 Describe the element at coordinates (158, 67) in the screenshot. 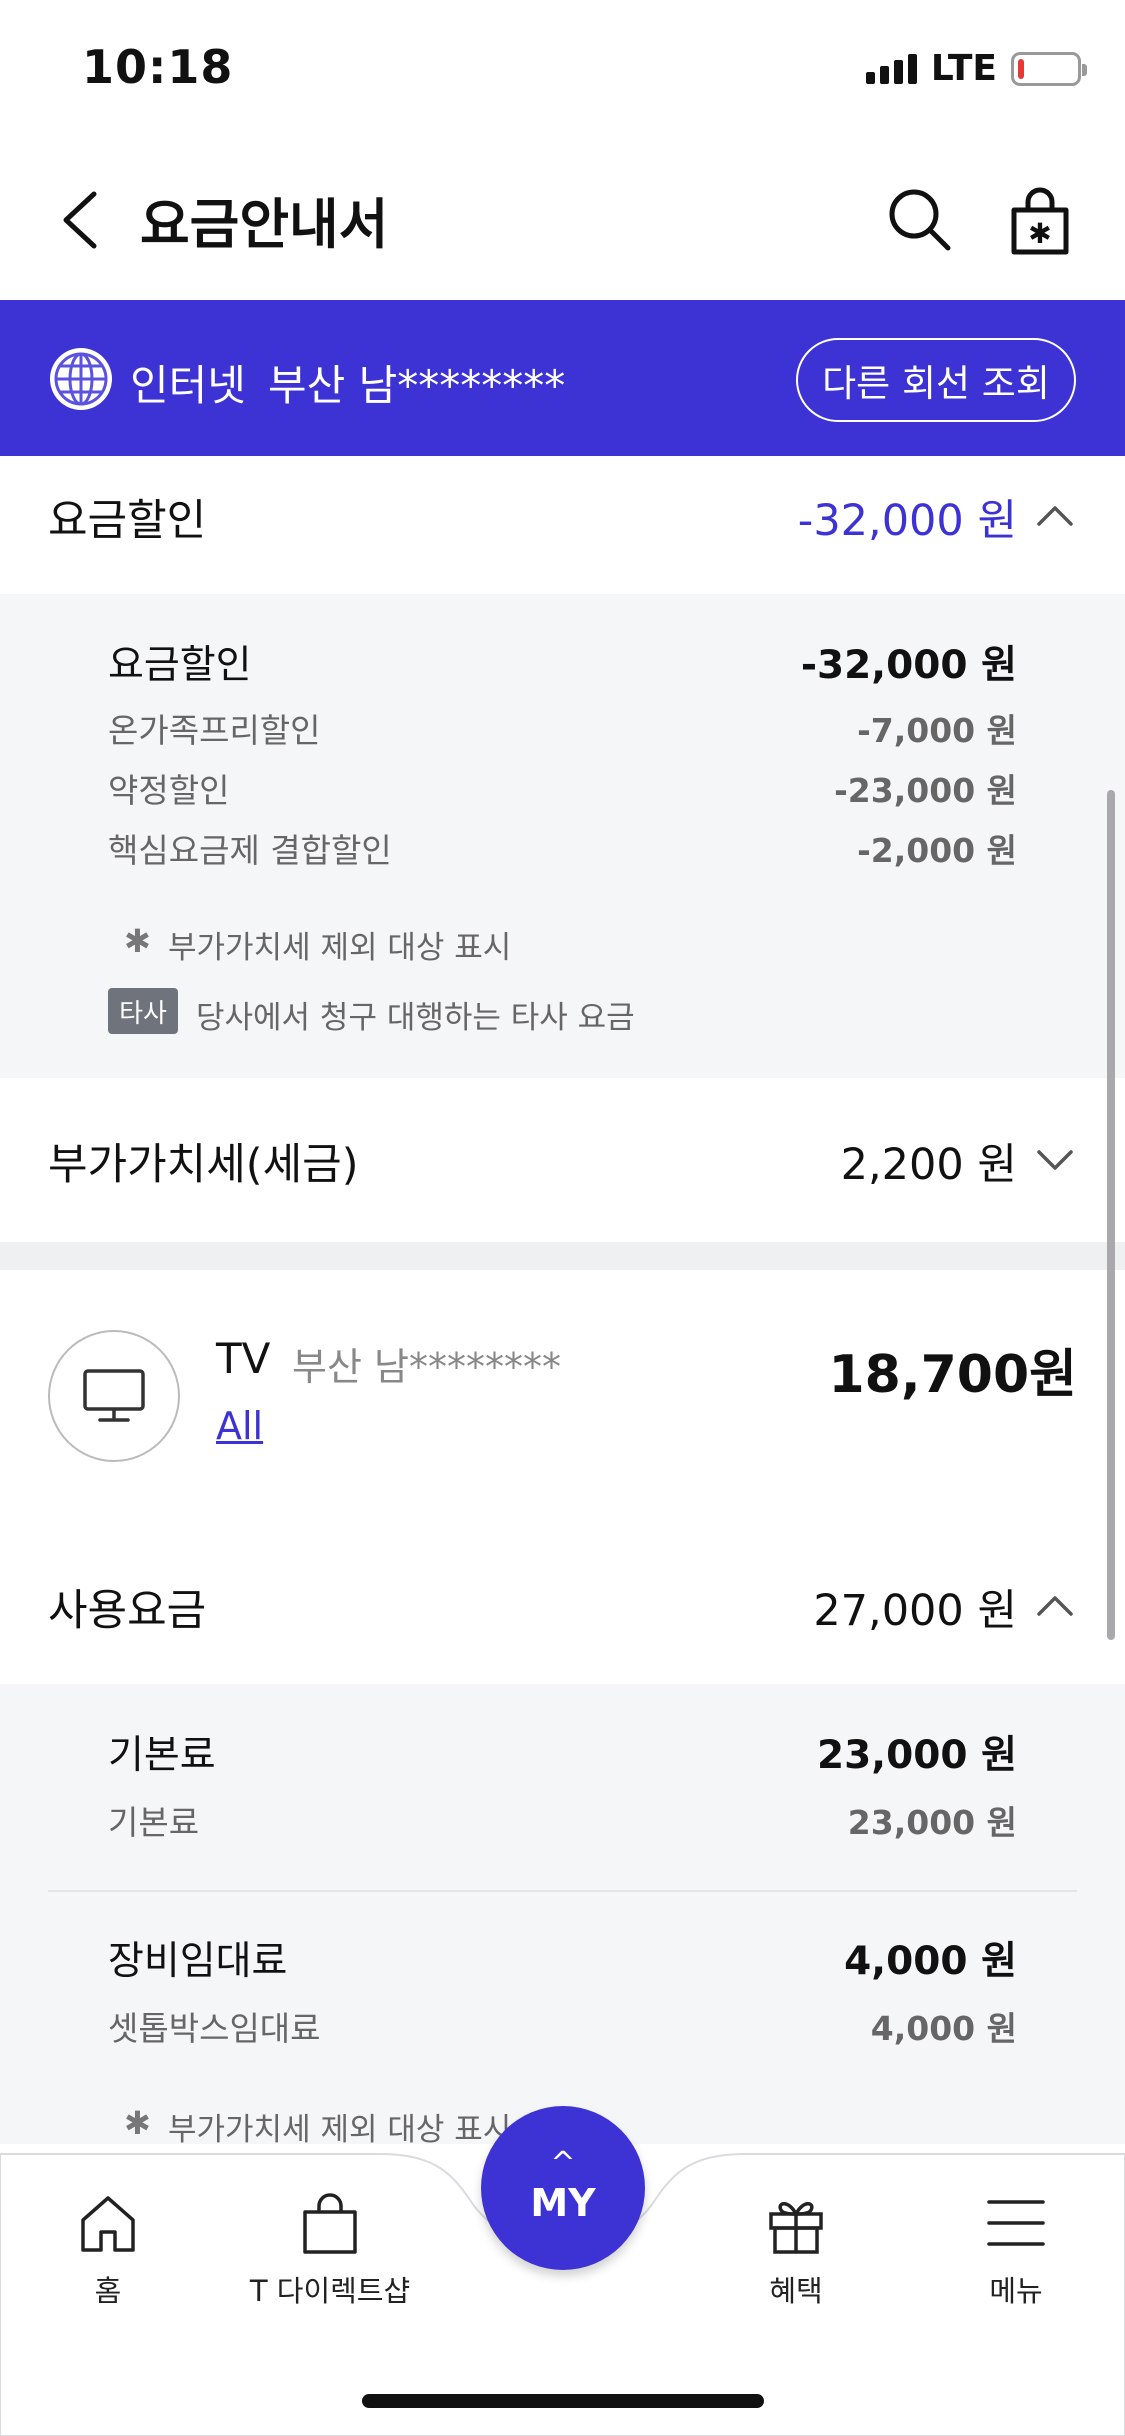

I see `status-time: 10:18` at that location.